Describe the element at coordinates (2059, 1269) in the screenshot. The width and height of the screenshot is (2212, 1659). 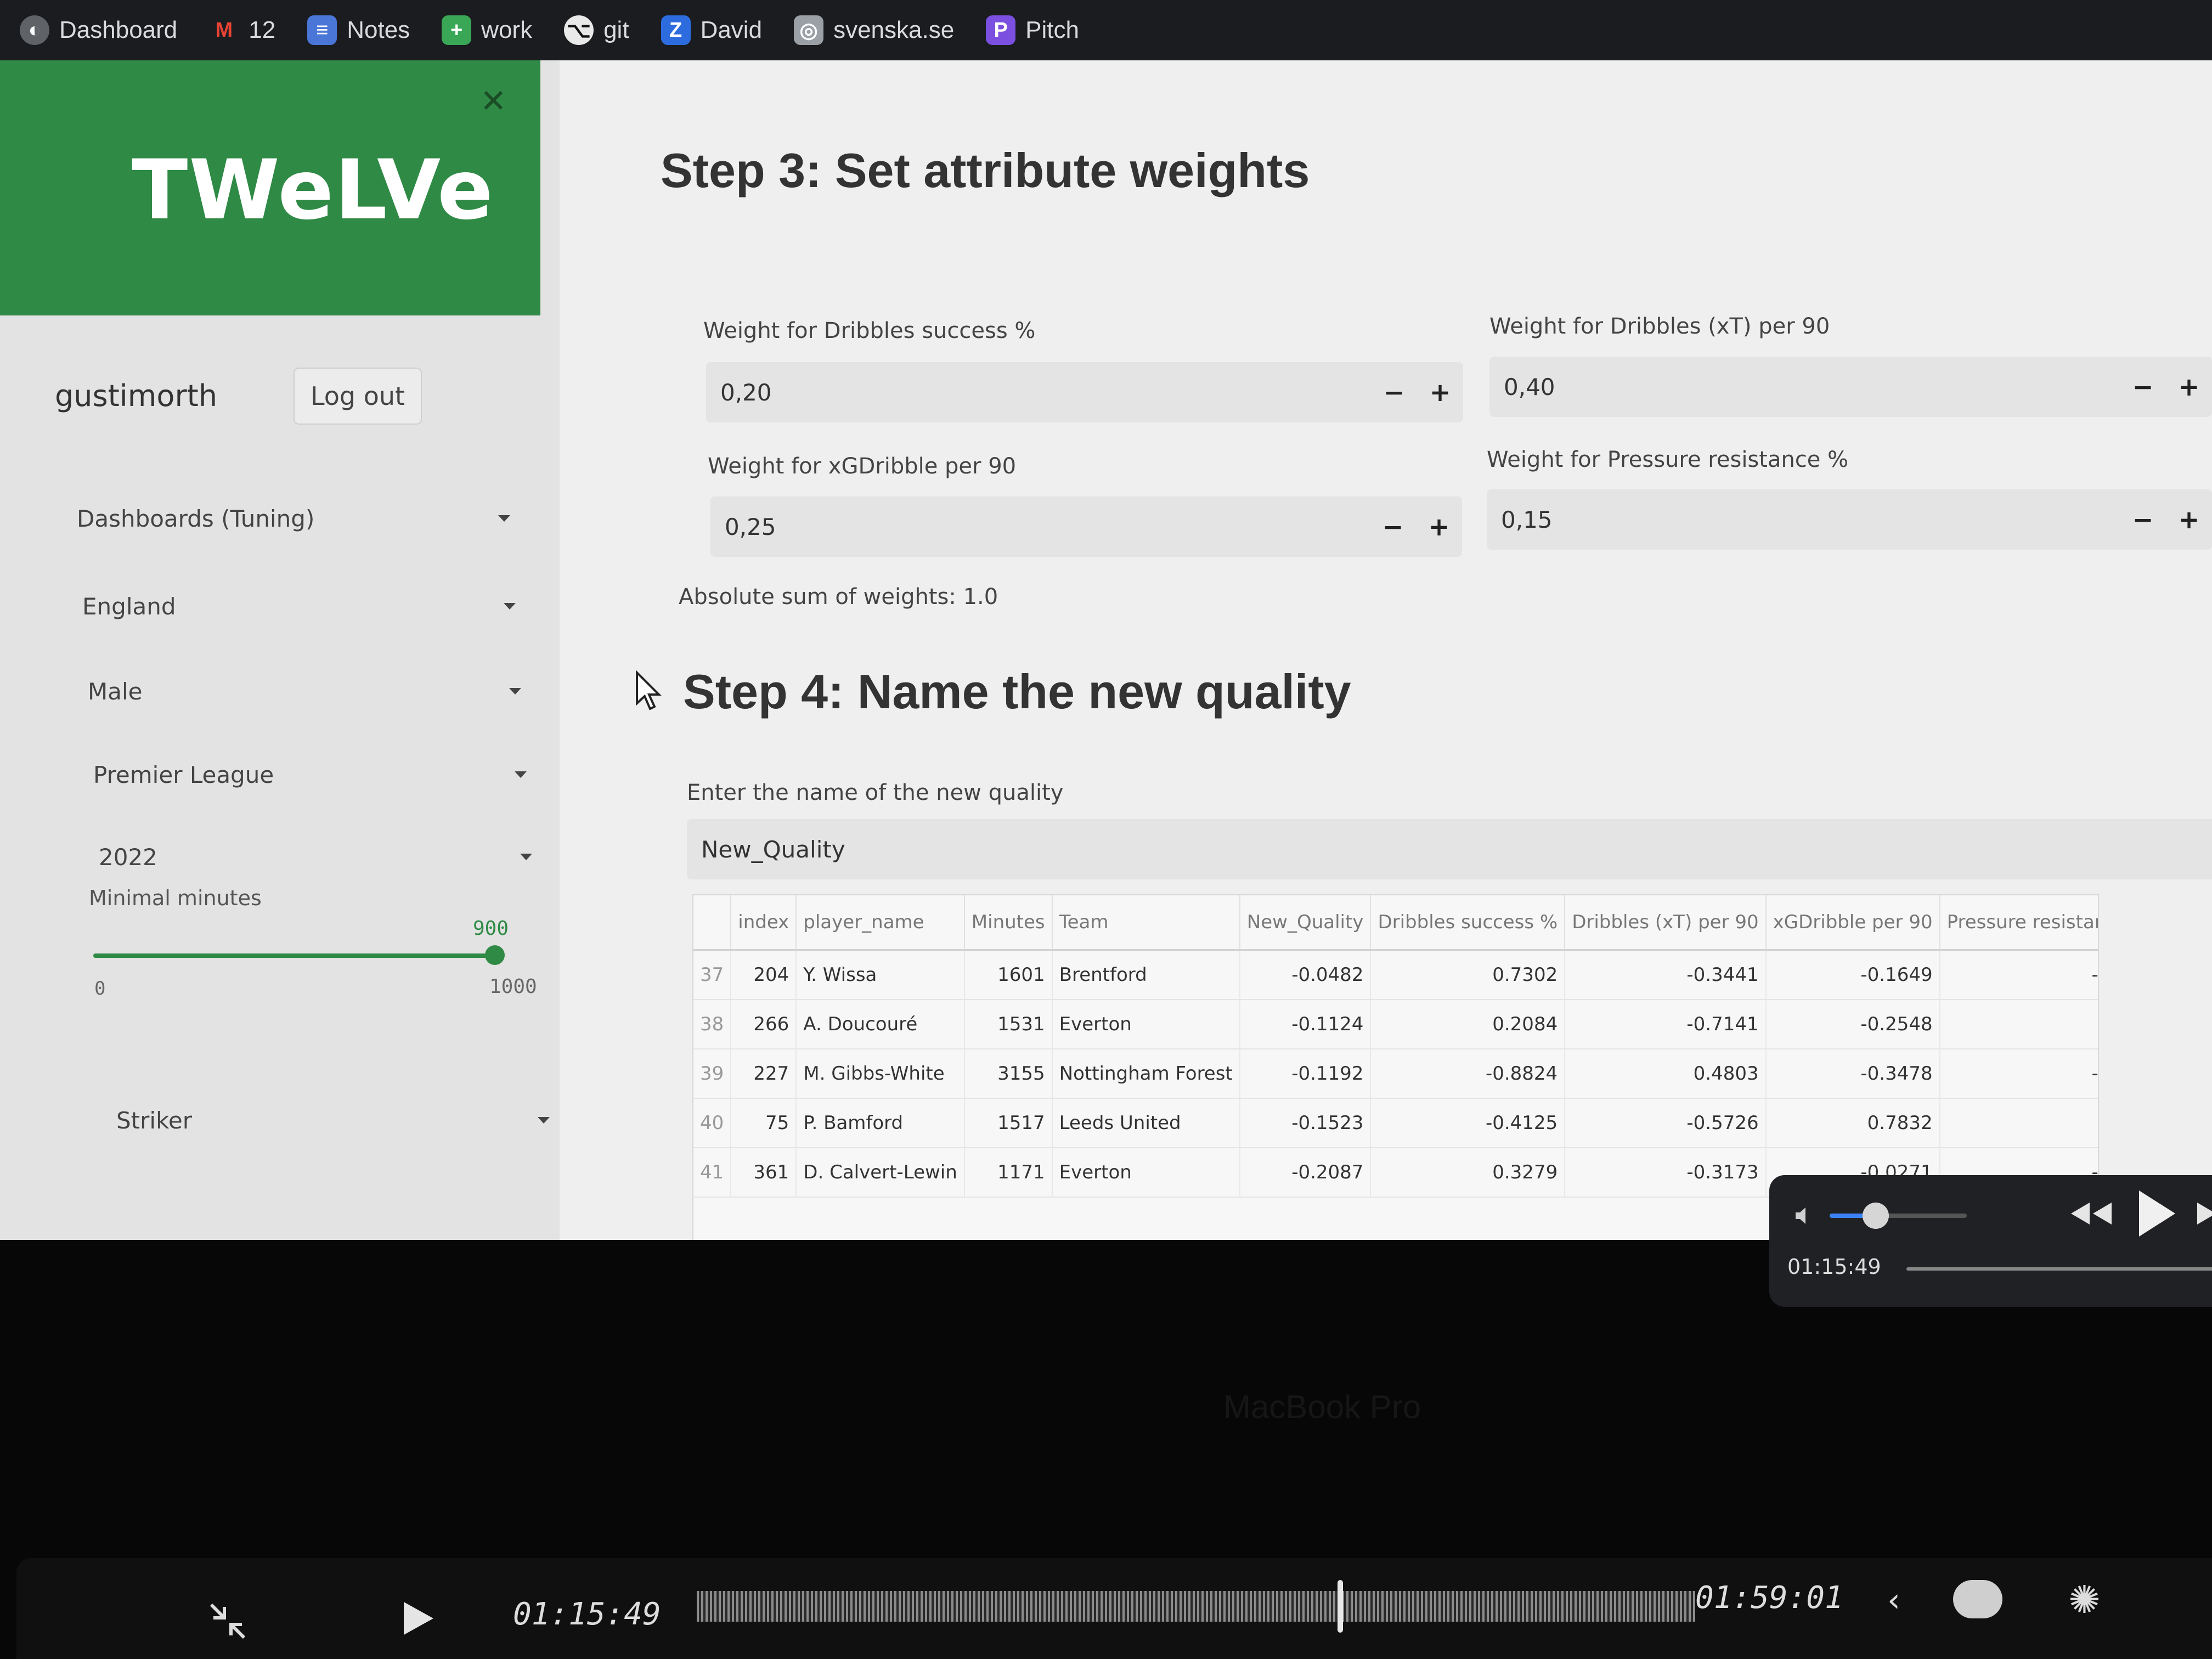
I see `video-progress-bar` at that location.